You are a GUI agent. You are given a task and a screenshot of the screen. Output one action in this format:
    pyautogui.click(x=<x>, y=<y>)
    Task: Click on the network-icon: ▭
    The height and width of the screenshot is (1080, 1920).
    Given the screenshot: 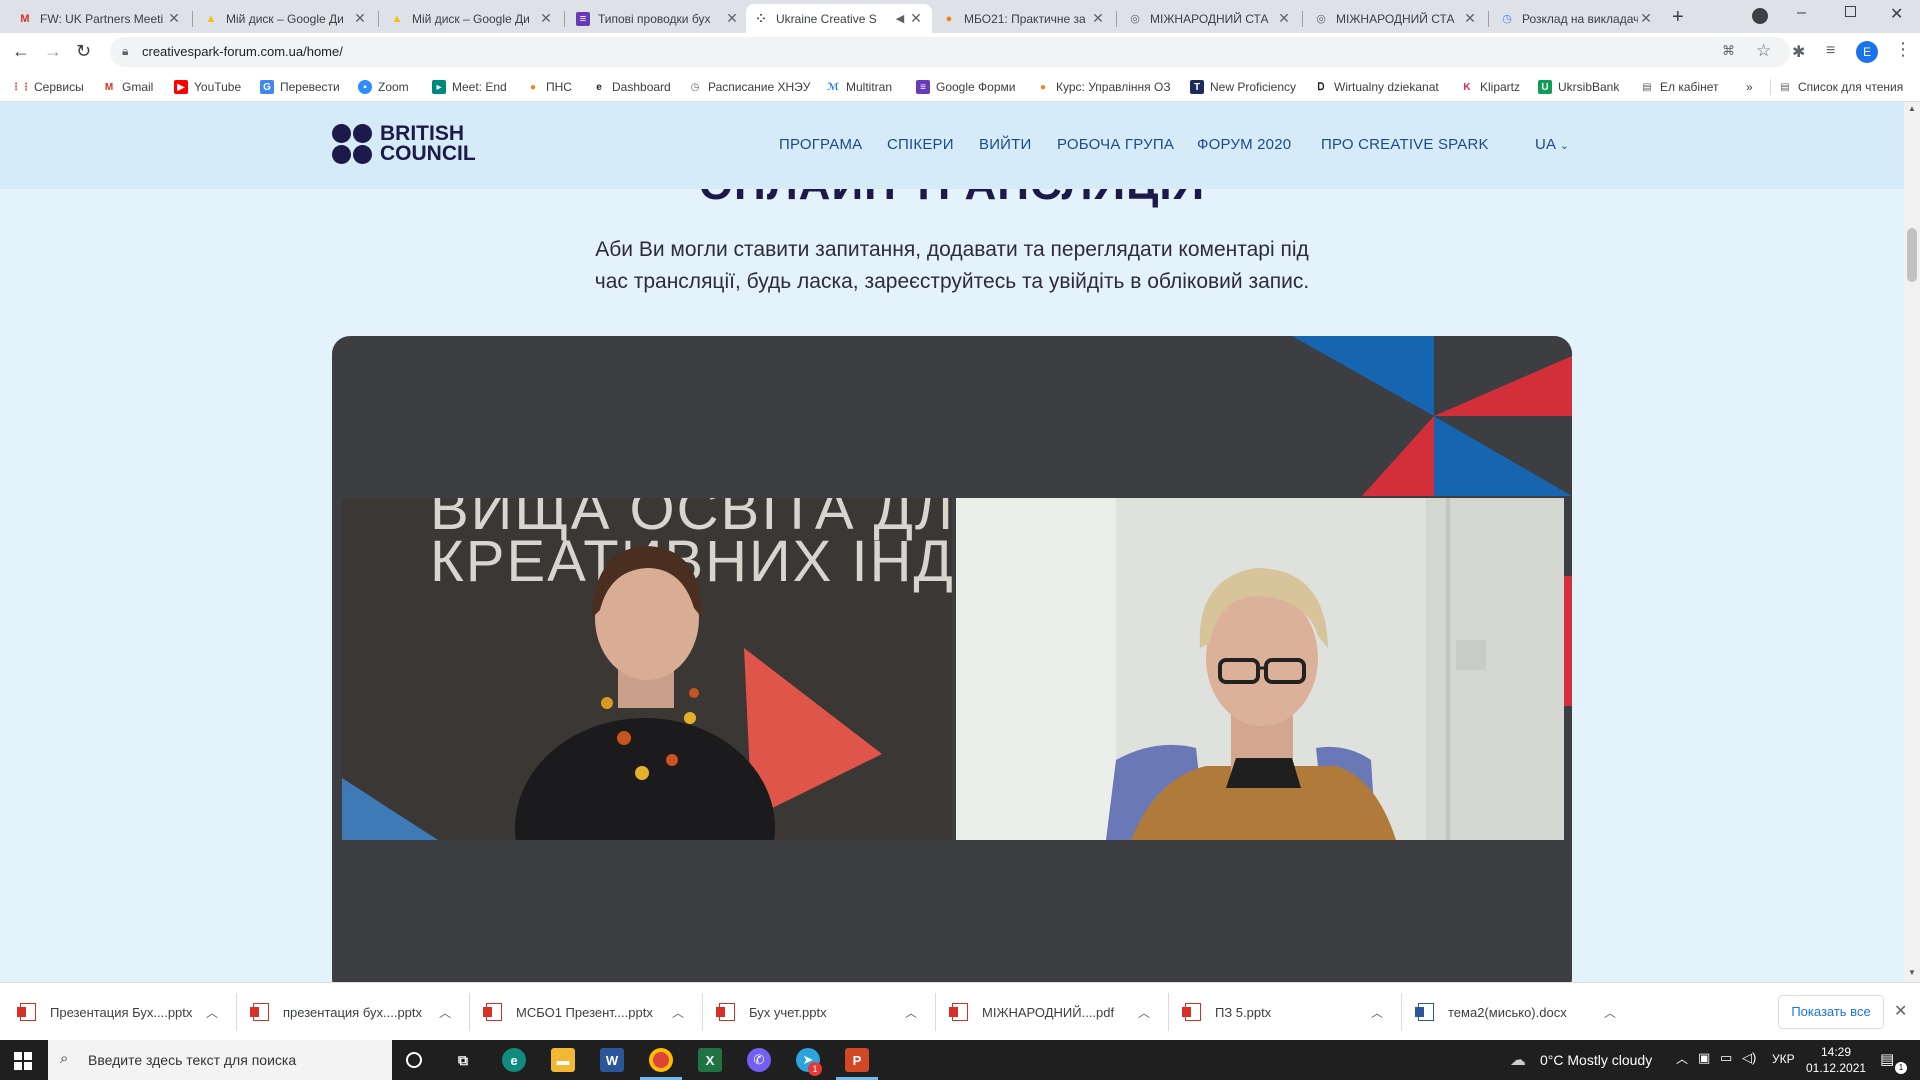 What is the action you would take?
    pyautogui.click(x=1726, y=1058)
    